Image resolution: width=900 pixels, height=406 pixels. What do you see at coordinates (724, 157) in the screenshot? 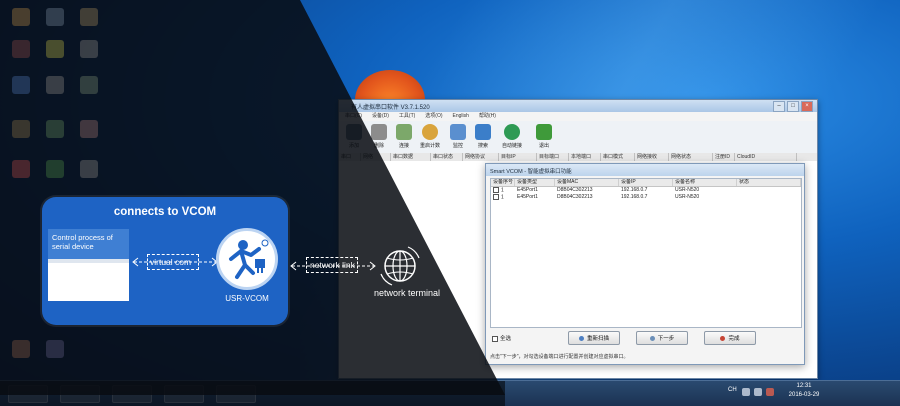
I see `column-header: 注册ID` at bounding box center [724, 157].